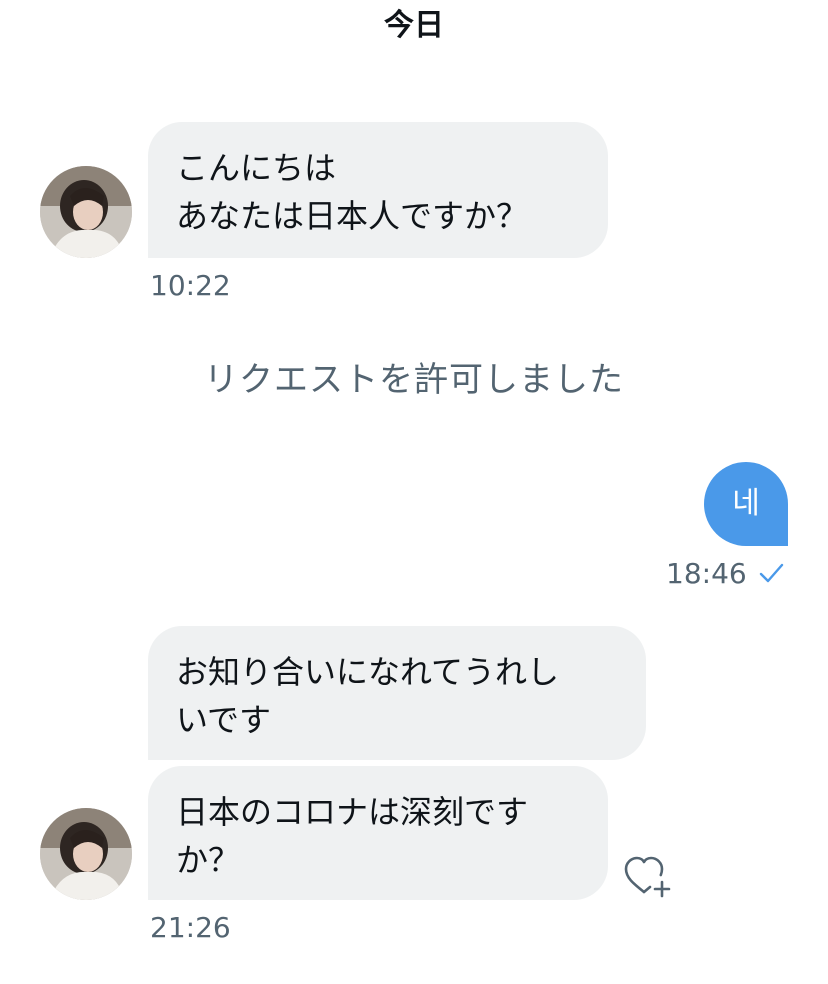 The width and height of the screenshot is (828, 984). I want to click on message-timestamp: 18:46, so click(706, 573).